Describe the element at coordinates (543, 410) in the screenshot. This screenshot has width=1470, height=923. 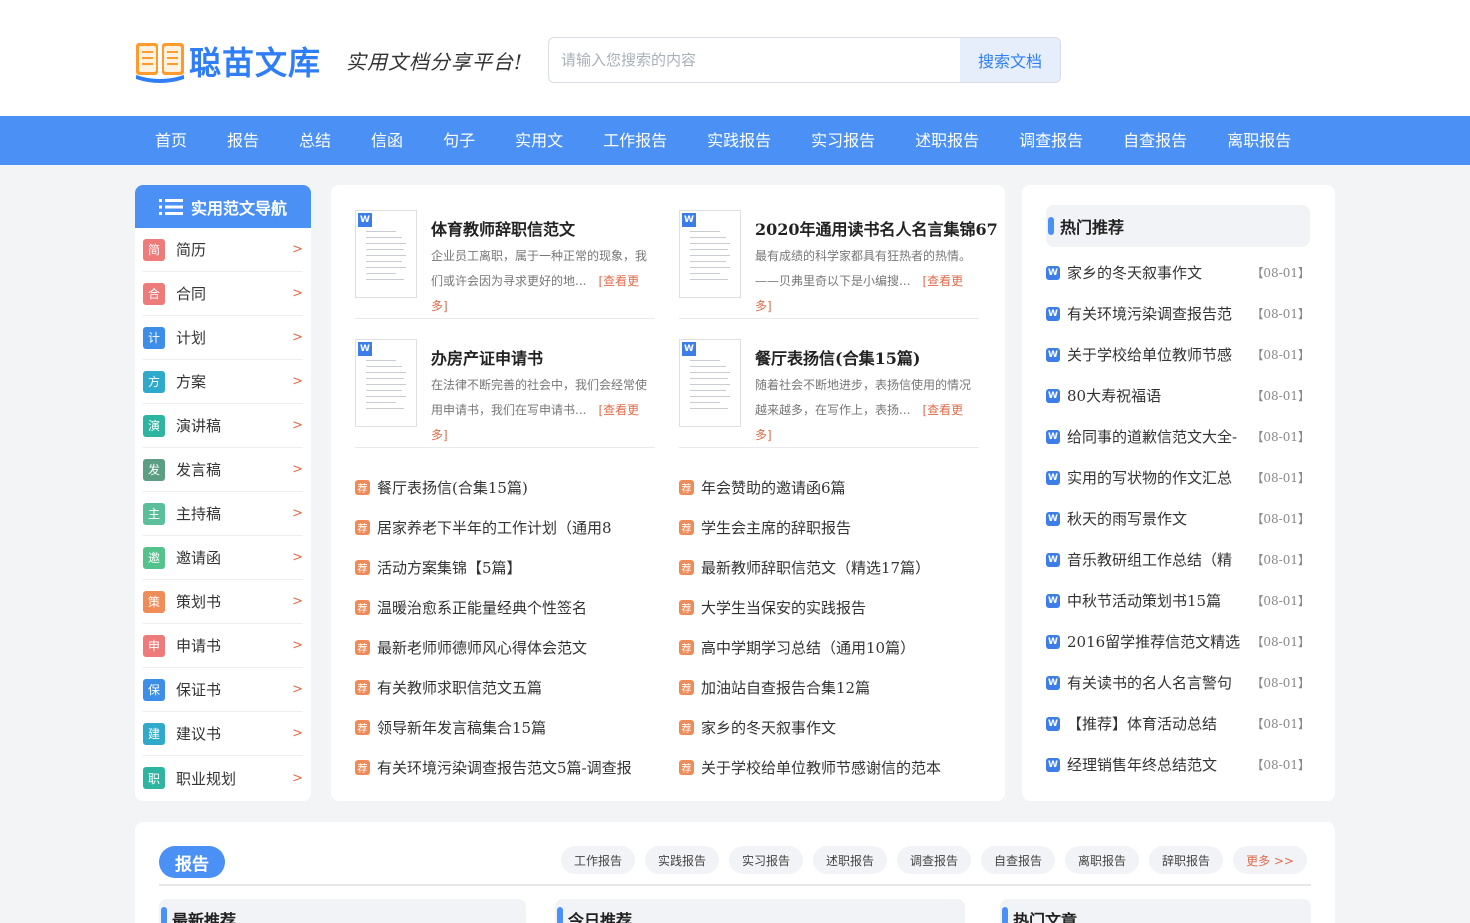
I see `featured-desc: 在法律不断完善的社会中，我们会经常使用申请书，我们在写申请书... [查看更多]` at that location.